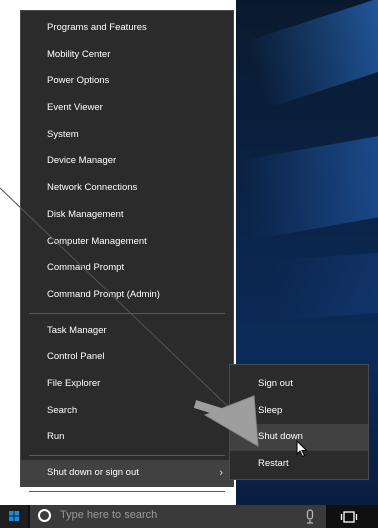  I want to click on menu-item-disk-management: Disk Management, so click(127, 215).